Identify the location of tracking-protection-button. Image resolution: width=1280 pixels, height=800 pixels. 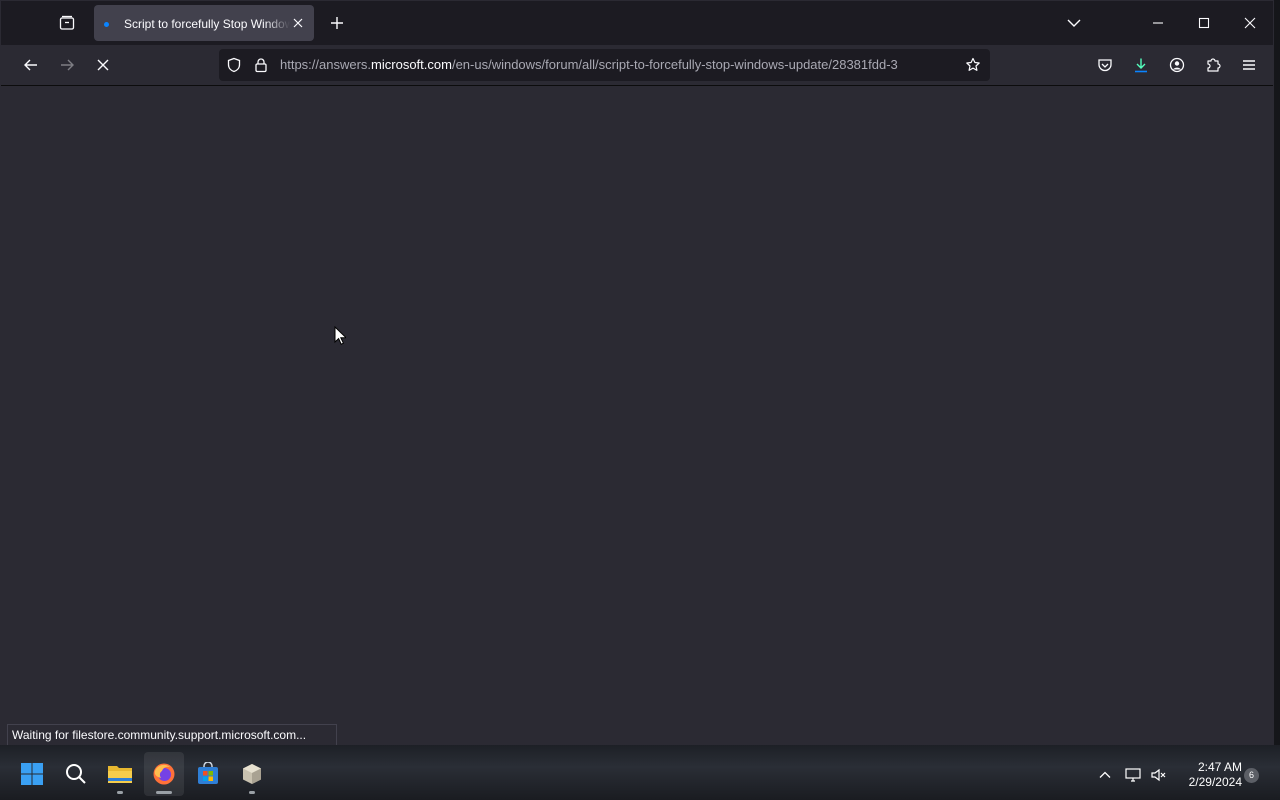
(234, 65).